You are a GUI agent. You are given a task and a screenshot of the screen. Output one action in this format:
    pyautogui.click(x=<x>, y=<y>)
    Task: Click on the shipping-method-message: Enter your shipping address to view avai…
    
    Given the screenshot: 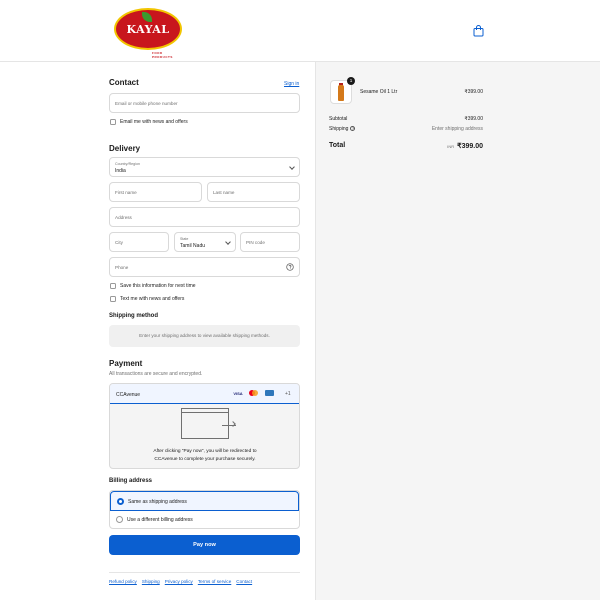 What is the action you would take?
    pyautogui.click(x=204, y=335)
    